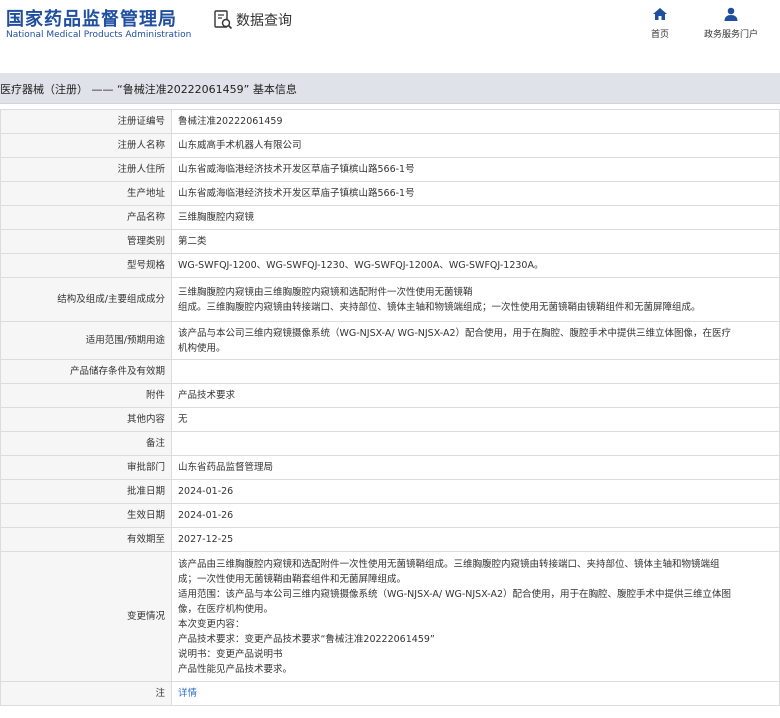 The image size is (780, 718). What do you see at coordinates (86, 265) in the screenshot?
I see `field-label: 型号规格` at bounding box center [86, 265].